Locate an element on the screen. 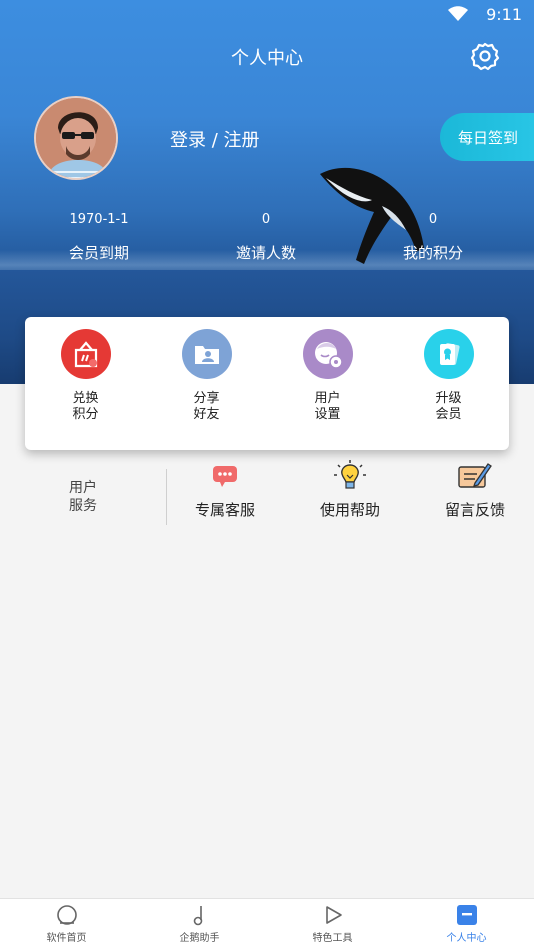 This screenshot has width=534, height=949. action-user-settings: 用户 设置 is located at coordinates (327, 376).